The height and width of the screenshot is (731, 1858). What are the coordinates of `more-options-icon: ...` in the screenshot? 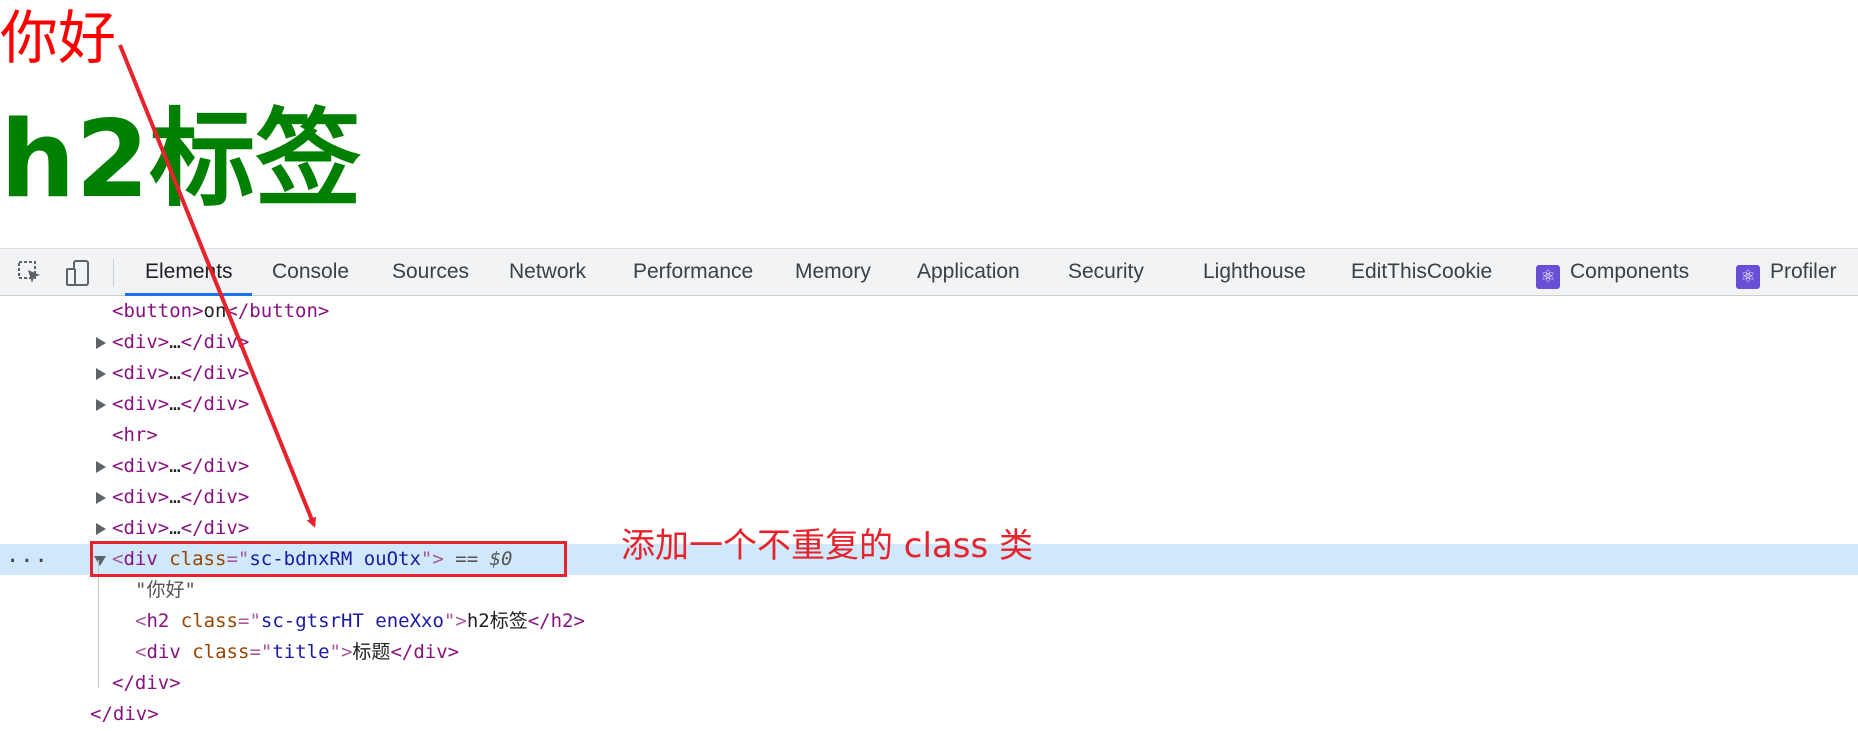 It's located at (27, 555).